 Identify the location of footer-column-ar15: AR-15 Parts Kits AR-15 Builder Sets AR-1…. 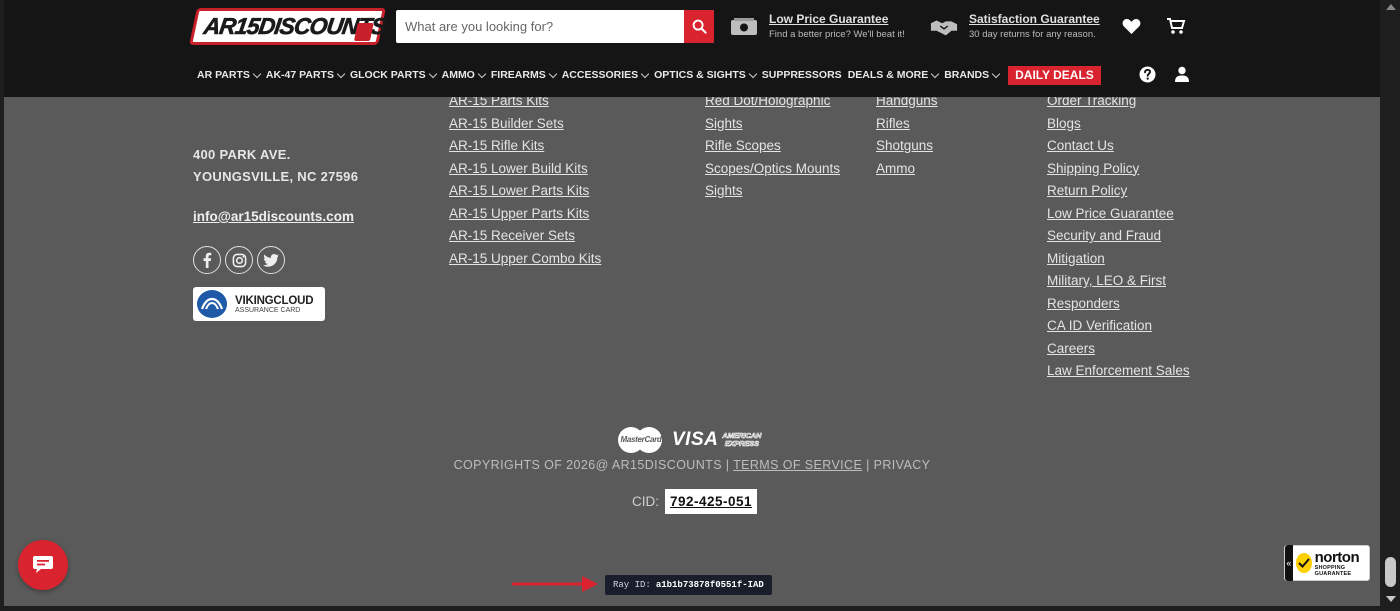
(525, 183).